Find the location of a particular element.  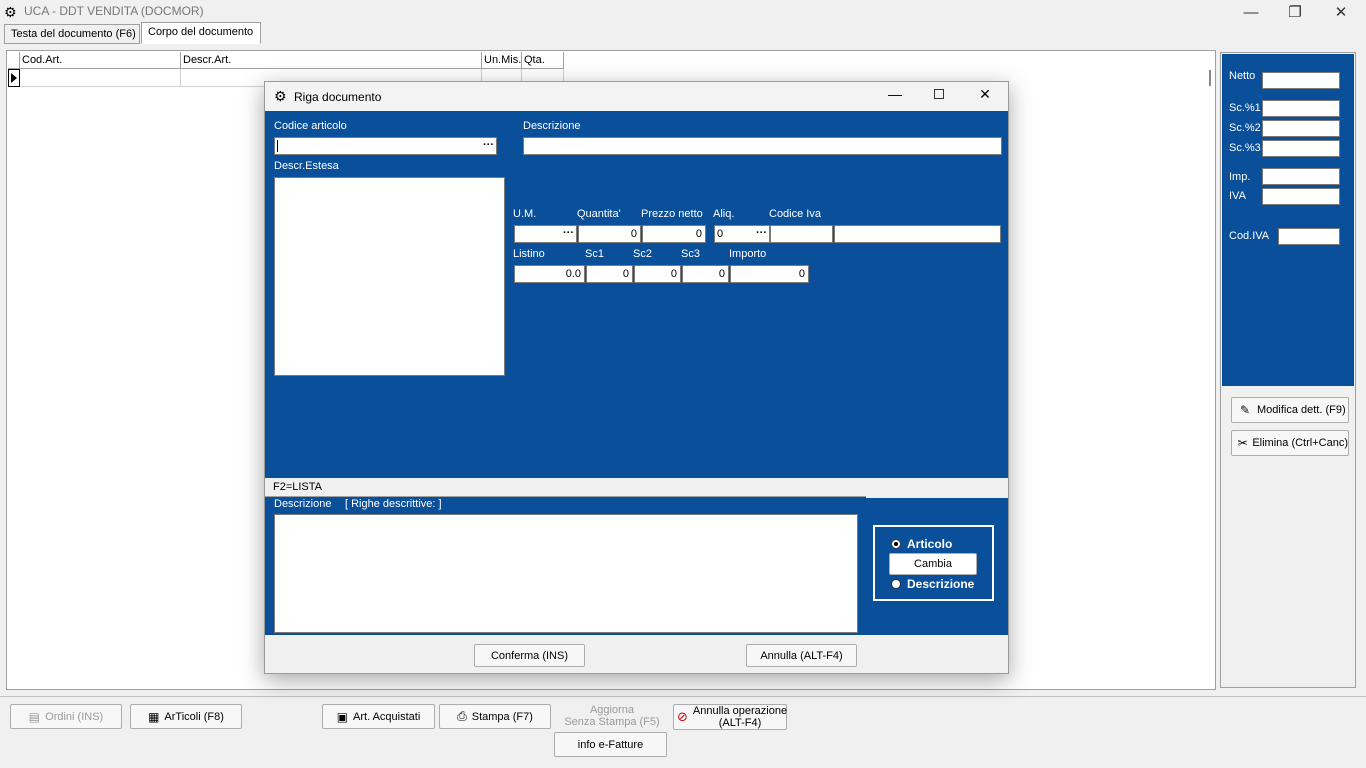

col-header-cod-art: Cod.Art. is located at coordinates (100, 60).